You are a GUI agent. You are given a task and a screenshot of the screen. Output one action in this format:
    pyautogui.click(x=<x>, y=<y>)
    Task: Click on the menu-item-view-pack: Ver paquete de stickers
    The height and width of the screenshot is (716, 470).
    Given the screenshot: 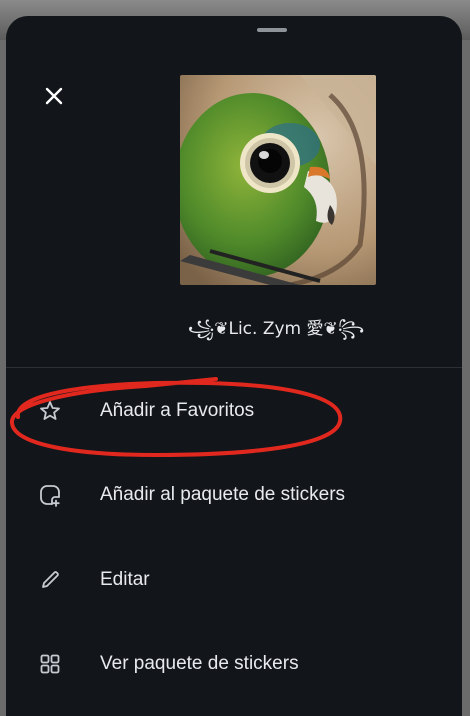 What is the action you would take?
    pyautogui.click(x=234, y=664)
    